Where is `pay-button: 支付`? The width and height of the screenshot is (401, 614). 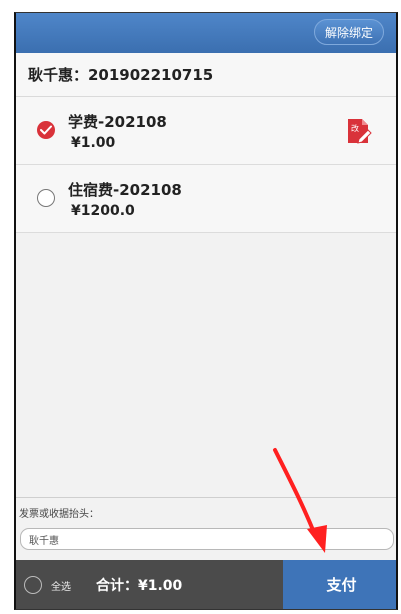
pay-button: 支付 is located at coordinates (339, 584).